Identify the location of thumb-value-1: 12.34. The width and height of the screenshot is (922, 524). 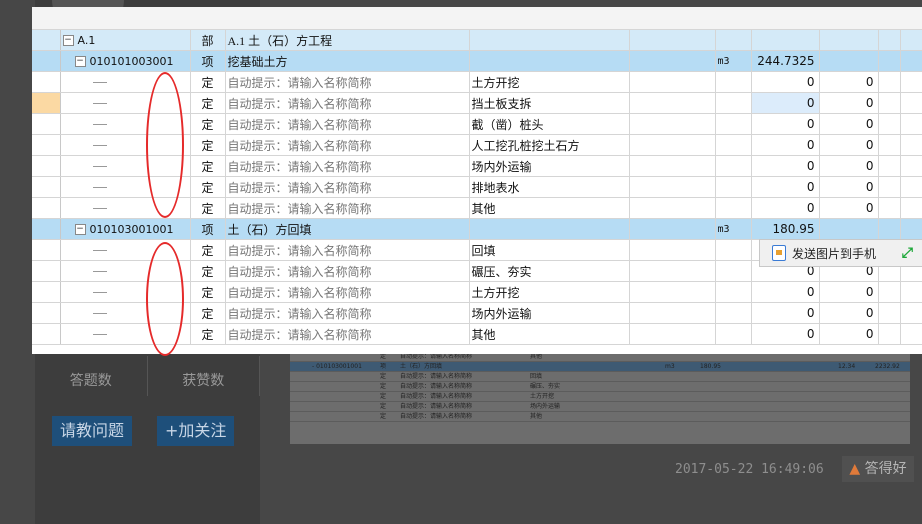
(847, 366).